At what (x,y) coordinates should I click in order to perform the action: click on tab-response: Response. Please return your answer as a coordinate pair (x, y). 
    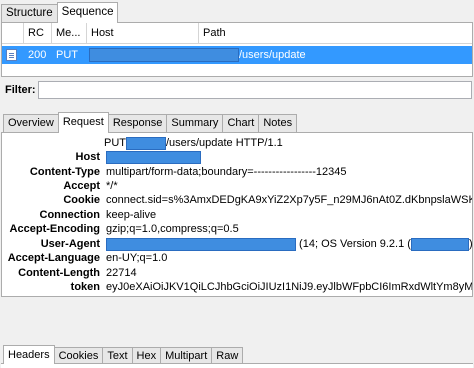
    Looking at the image, I should click on (137, 123).